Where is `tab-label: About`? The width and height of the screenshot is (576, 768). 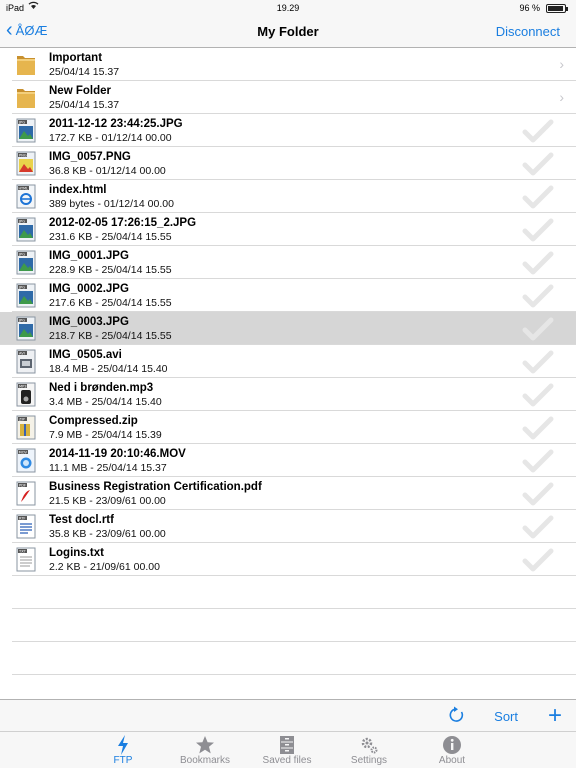
tab-label: About is located at coordinates (452, 760).